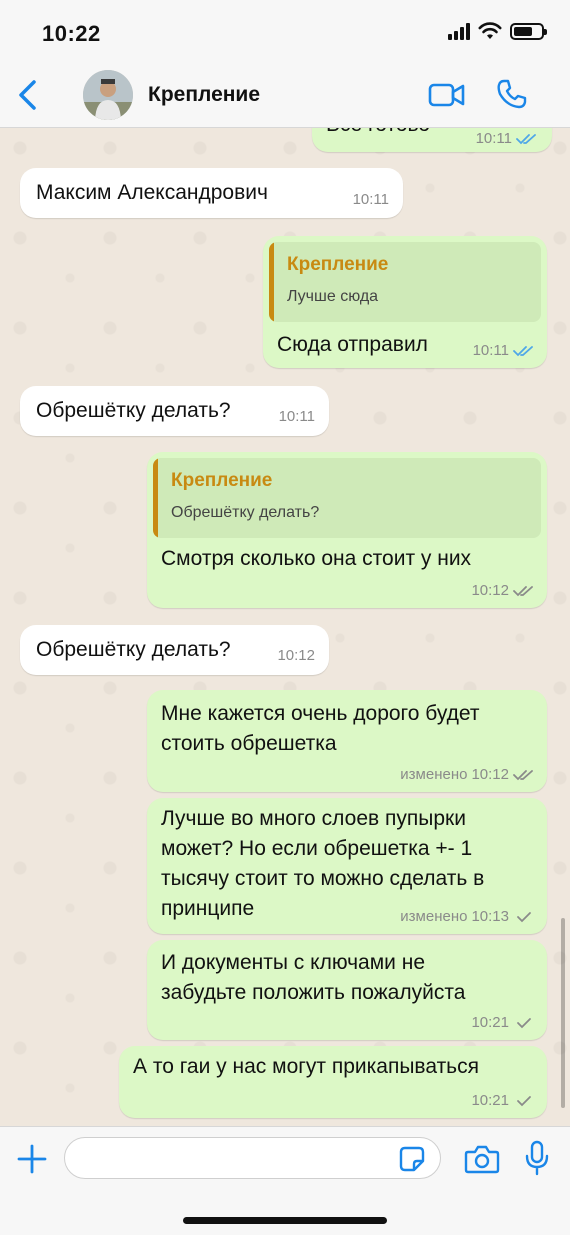 The height and width of the screenshot is (1235, 570). Describe the element at coordinates (252, 1158) in the screenshot. I see `message-input` at that location.